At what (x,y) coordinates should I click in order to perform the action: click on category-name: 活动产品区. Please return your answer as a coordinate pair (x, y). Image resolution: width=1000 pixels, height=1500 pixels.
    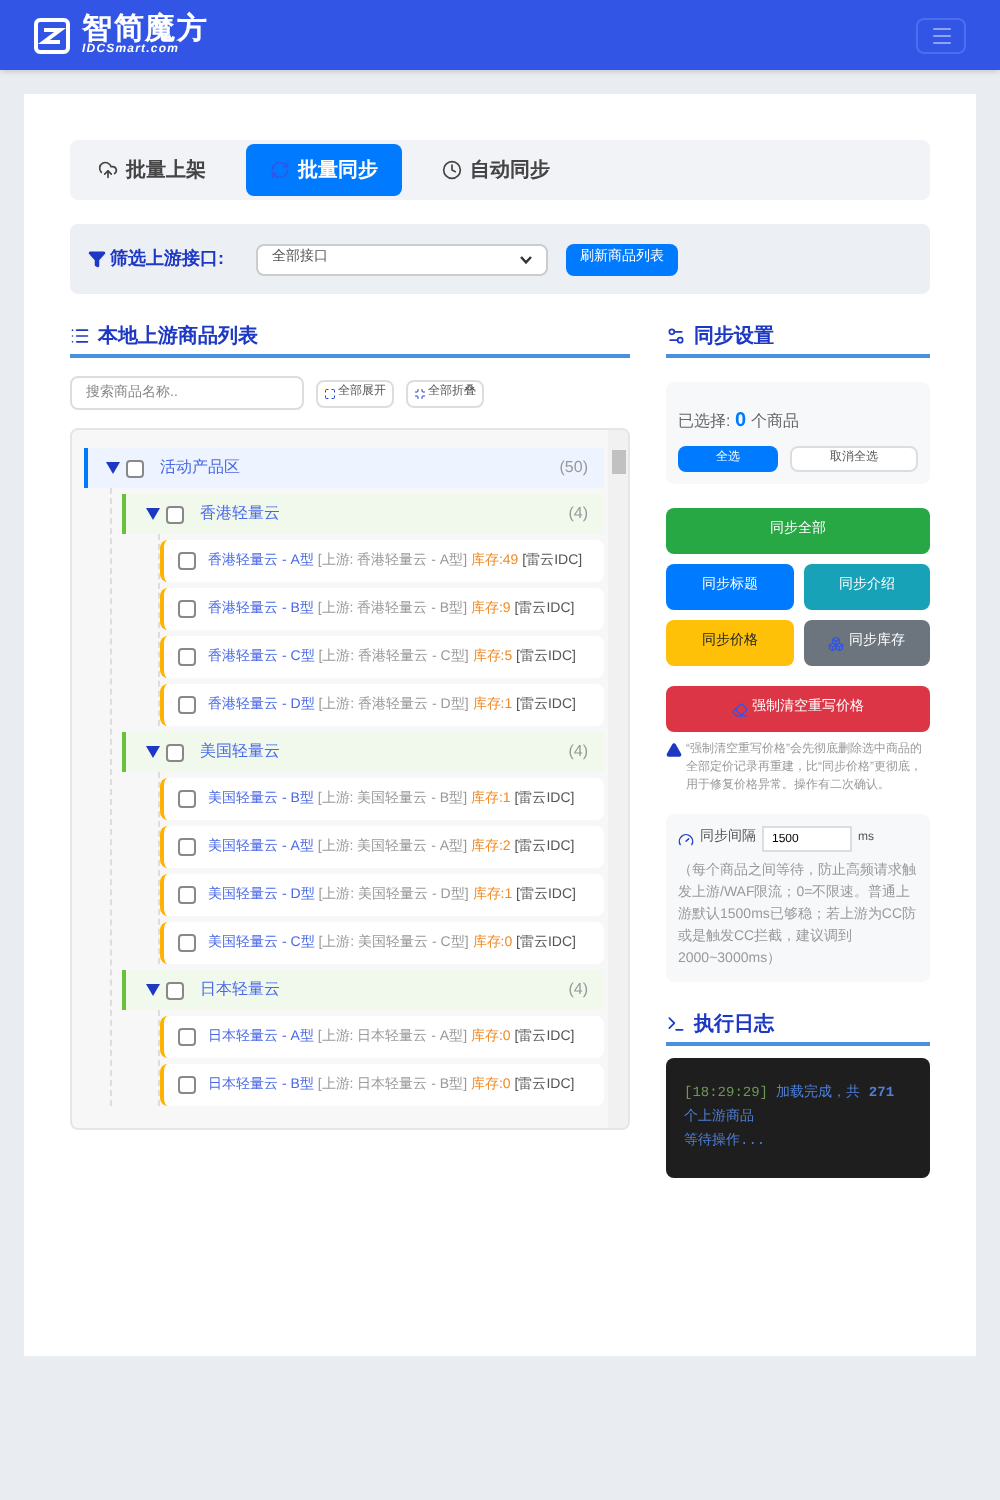
    Looking at the image, I should click on (200, 468).